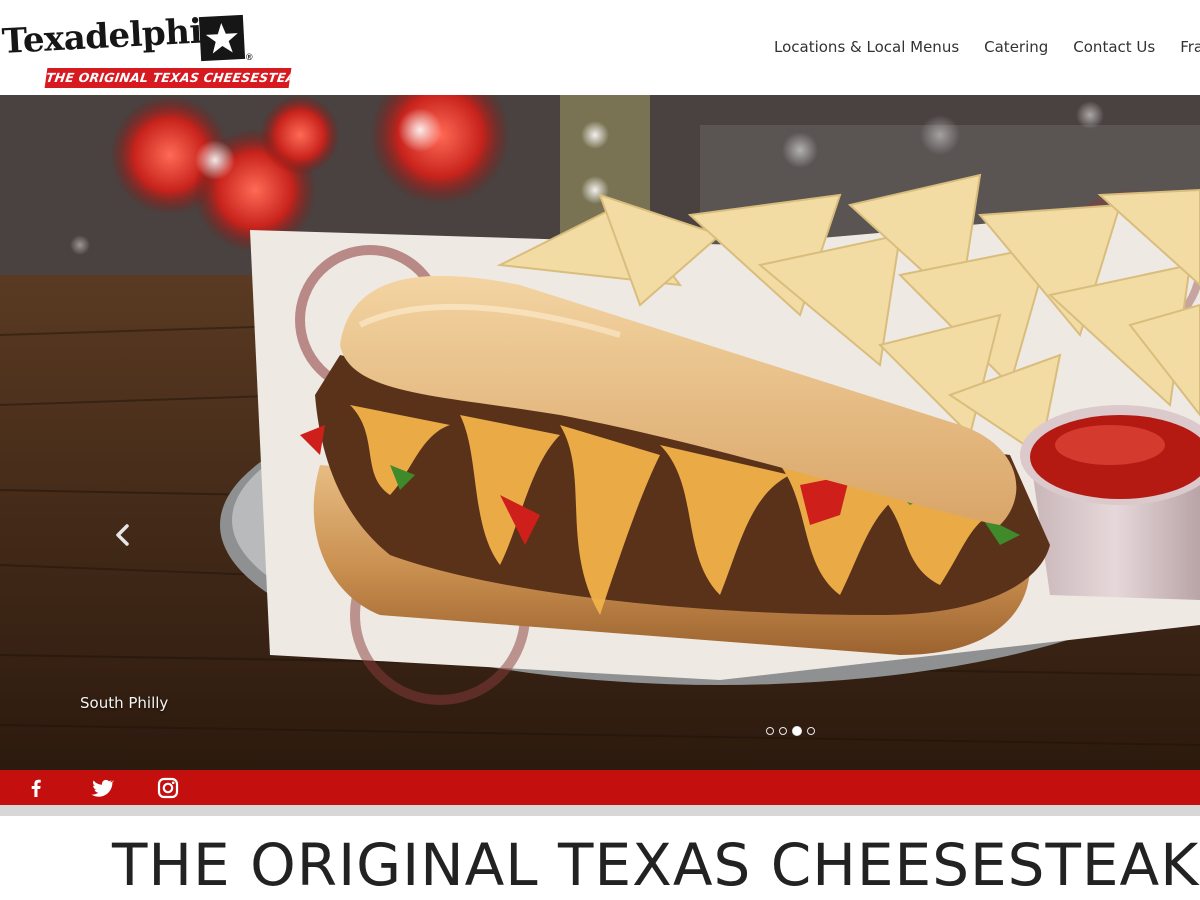 The width and height of the screenshot is (1200, 900). I want to click on logo-tagline: THE ORIGINAL TEXAS CHEESESTEAK, so click(168, 78).